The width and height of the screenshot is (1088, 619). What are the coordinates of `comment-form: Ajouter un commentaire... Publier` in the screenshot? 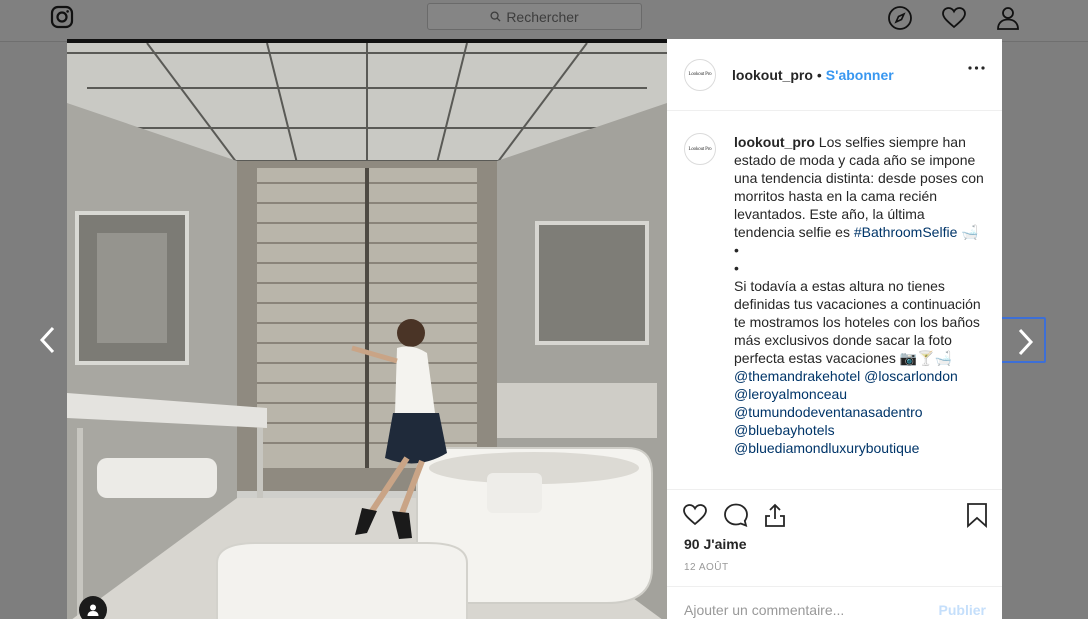 It's located at (834, 602).